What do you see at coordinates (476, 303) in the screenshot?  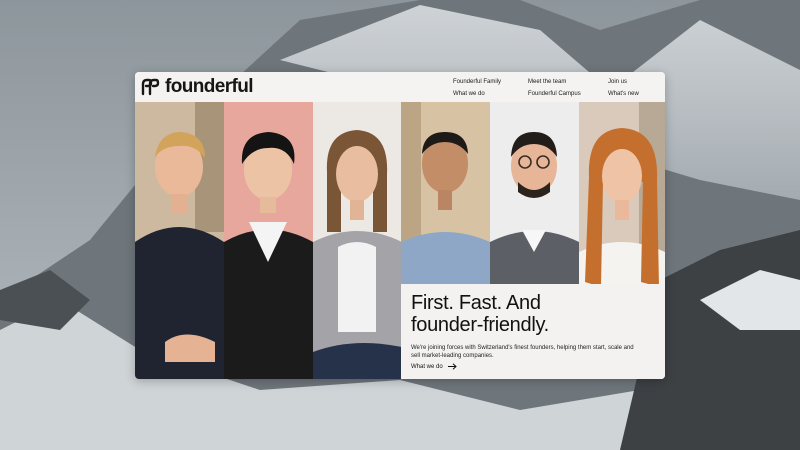 I see `headline-line-1: First. Fast. And` at bounding box center [476, 303].